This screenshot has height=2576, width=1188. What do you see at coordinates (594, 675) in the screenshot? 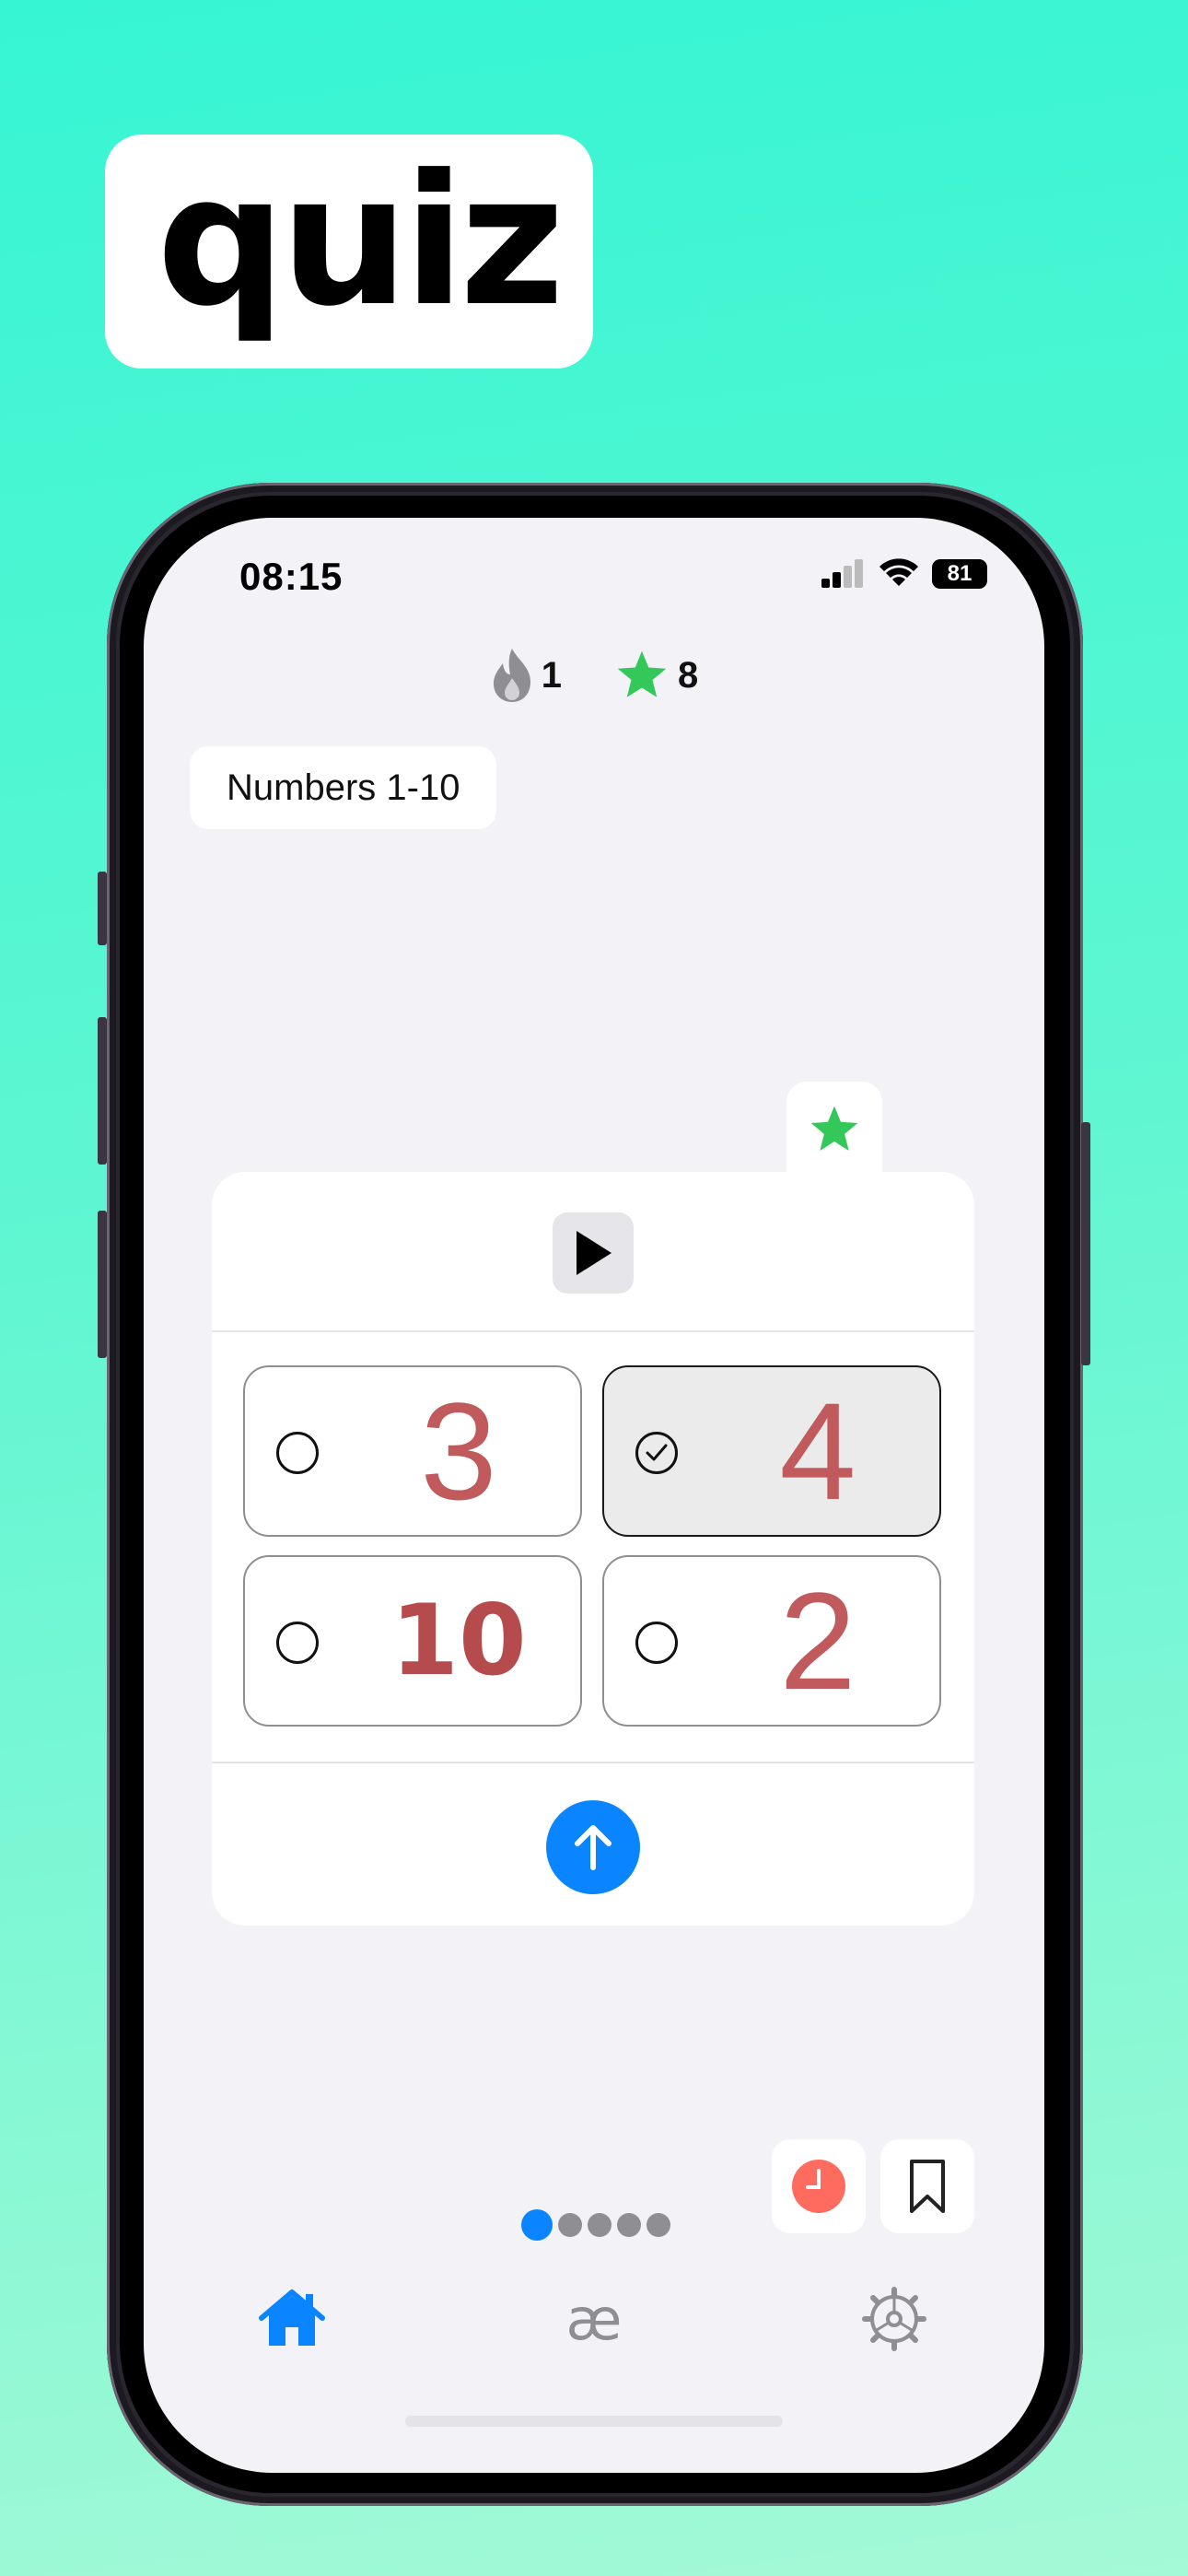
I see `stats-row: 1 8` at bounding box center [594, 675].